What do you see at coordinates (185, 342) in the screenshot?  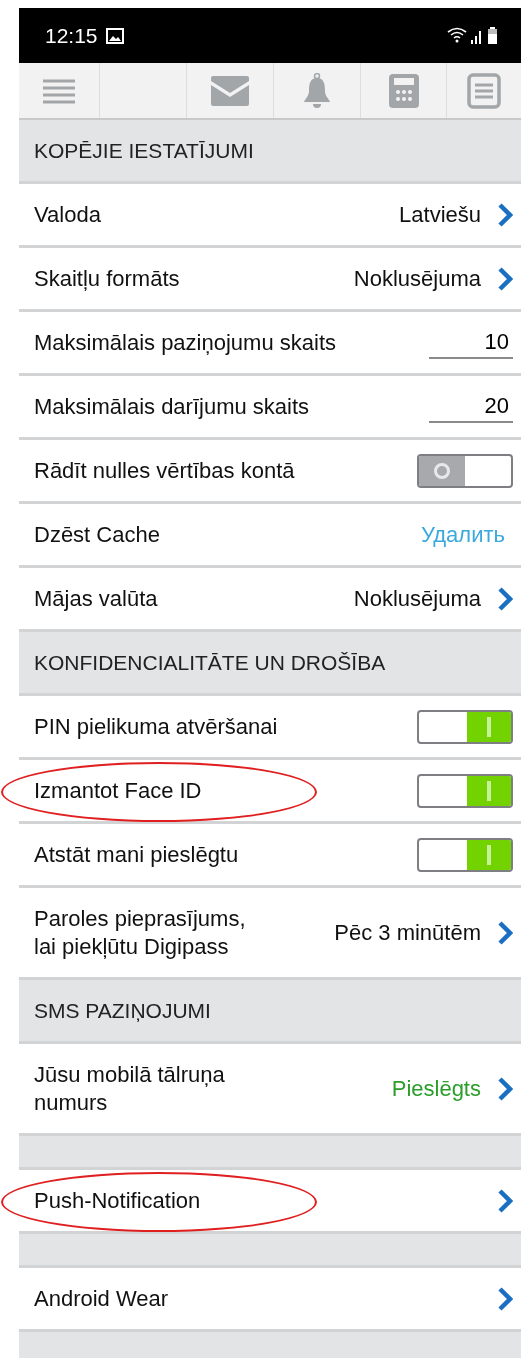 I see `setting-label: Maksimālais paziņojumu skaits` at bounding box center [185, 342].